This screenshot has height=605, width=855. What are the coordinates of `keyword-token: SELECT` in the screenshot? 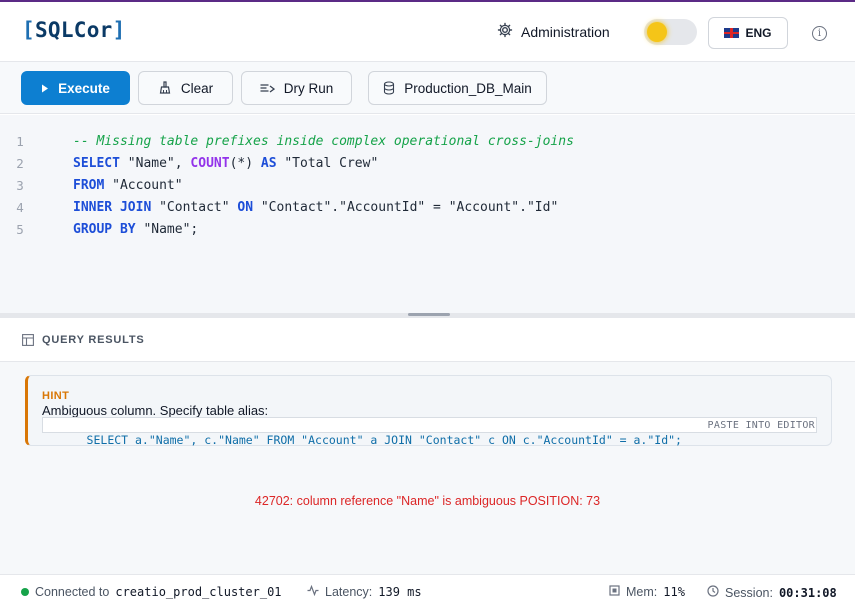 It's located at (96, 163).